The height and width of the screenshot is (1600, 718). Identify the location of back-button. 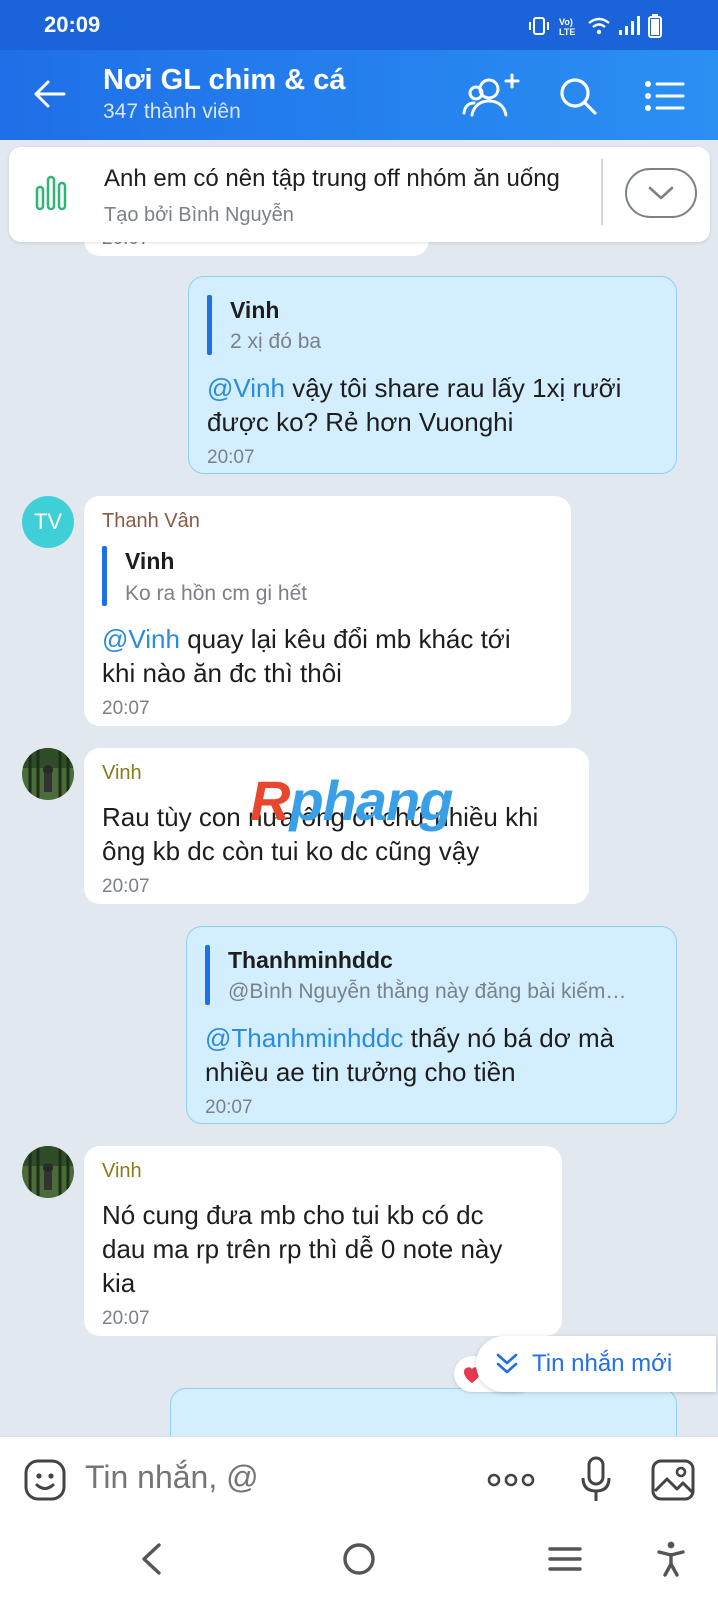
(50, 94).